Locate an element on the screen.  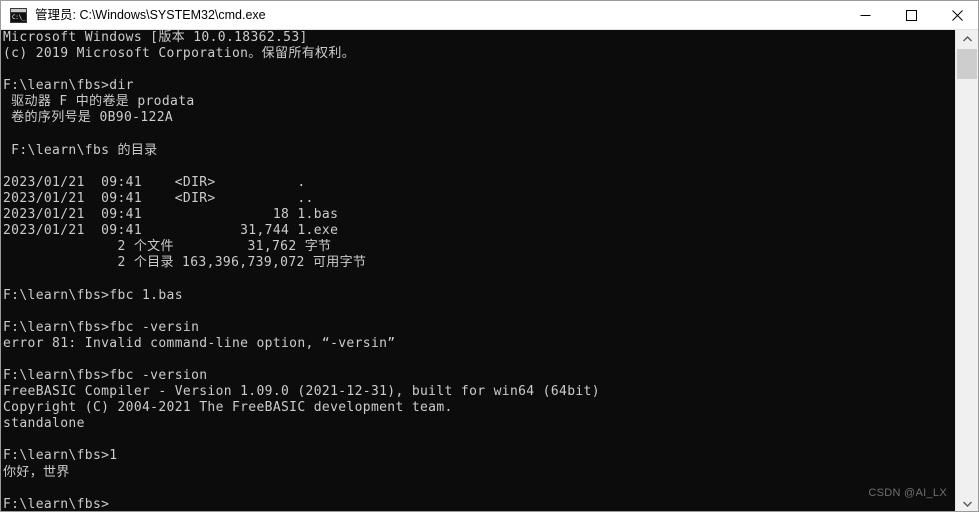
close-button is located at coordinates (956, 15).